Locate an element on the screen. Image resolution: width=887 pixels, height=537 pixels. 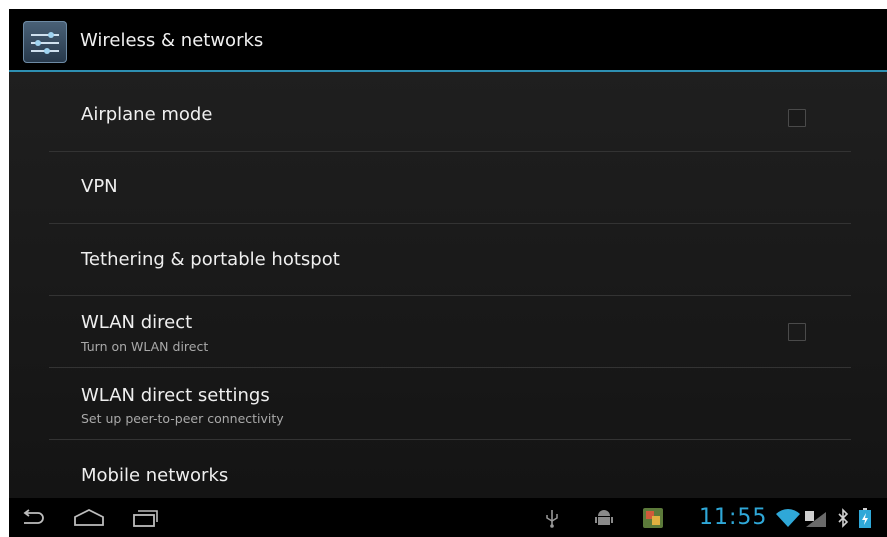
system-bar: 11:55 is located at coordinates (448, 517).